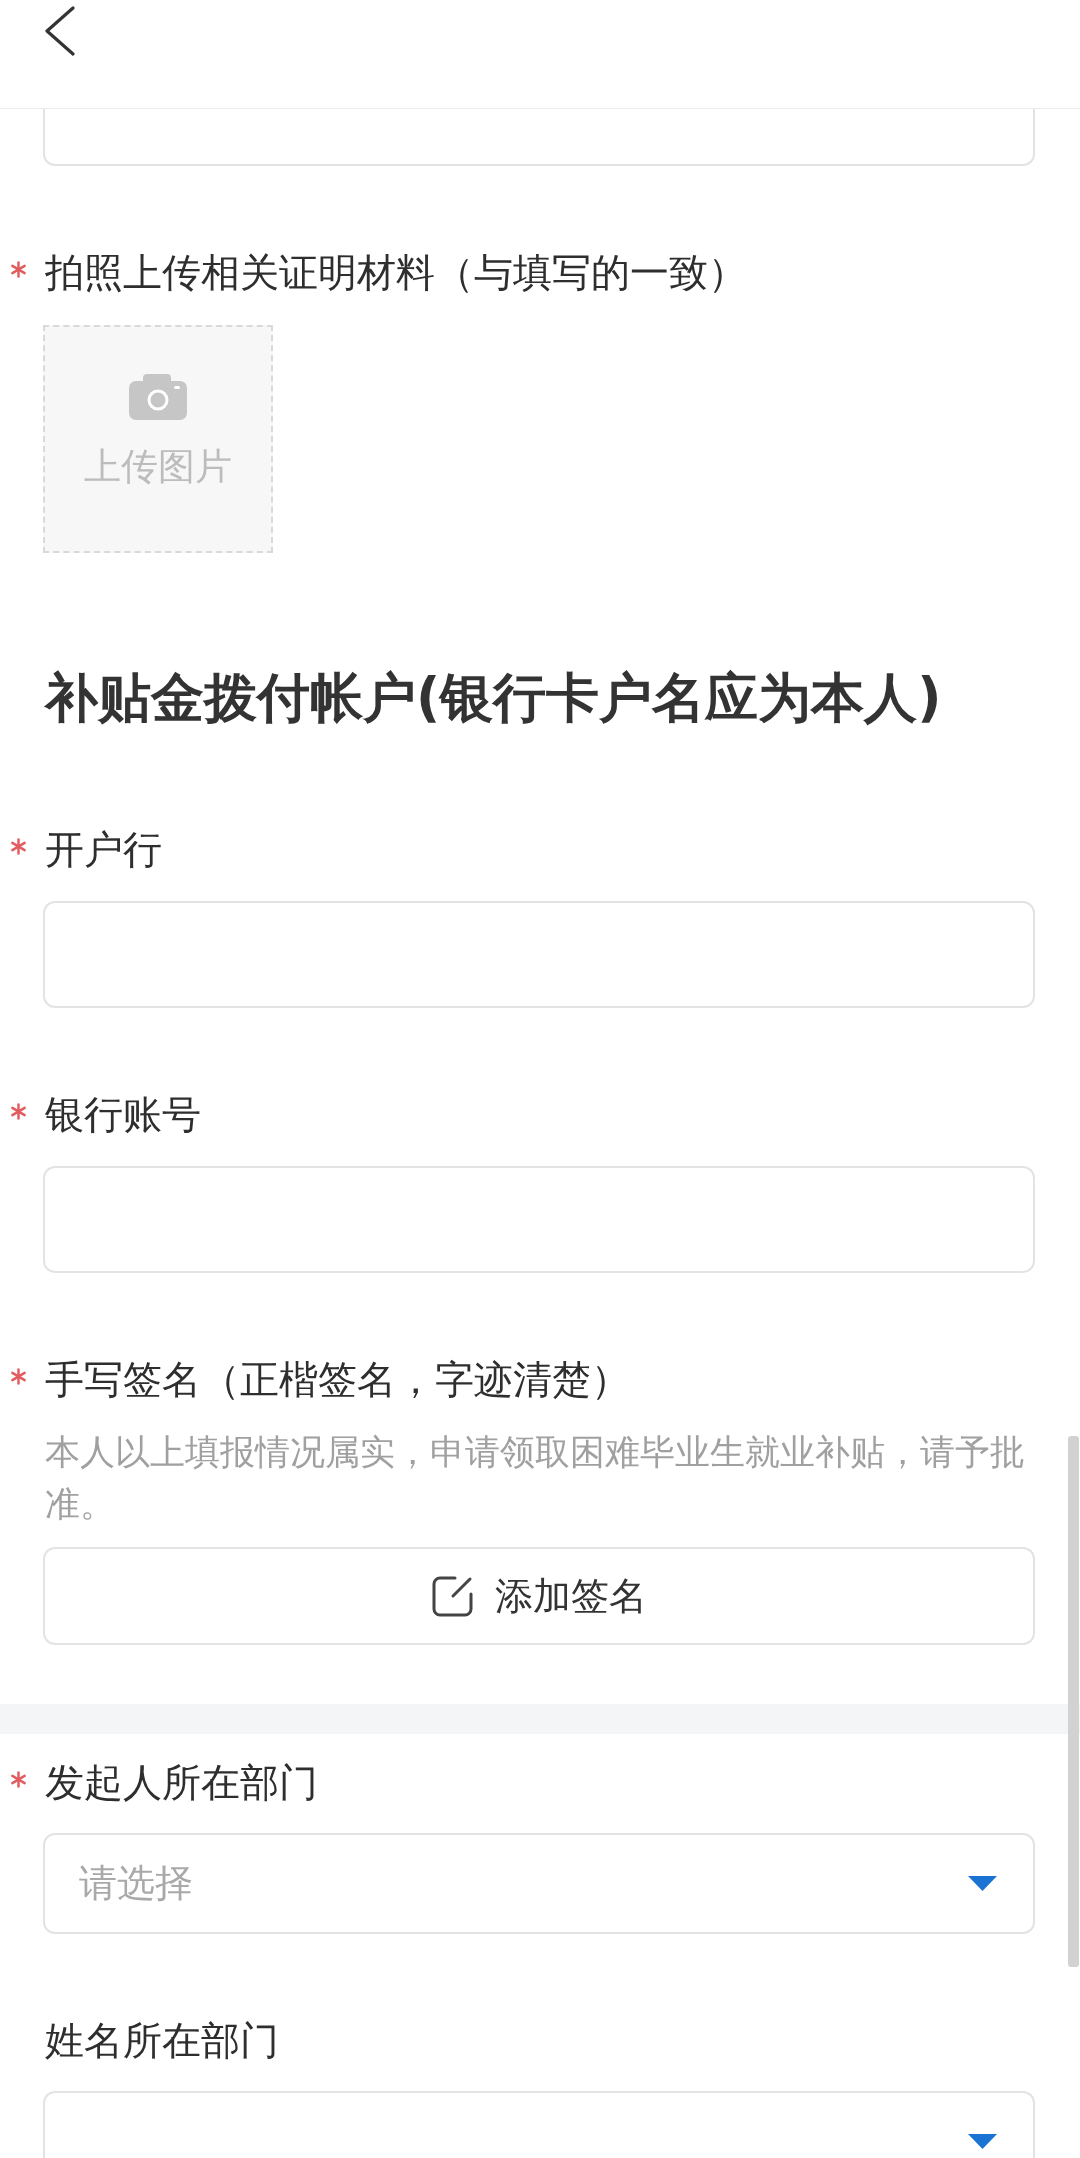 This screenshot has width=1080, height=2158. Describe the element at coordinates (539, 1596) in the screenshot. I see `add-signature-button: 添加签名` at that location.